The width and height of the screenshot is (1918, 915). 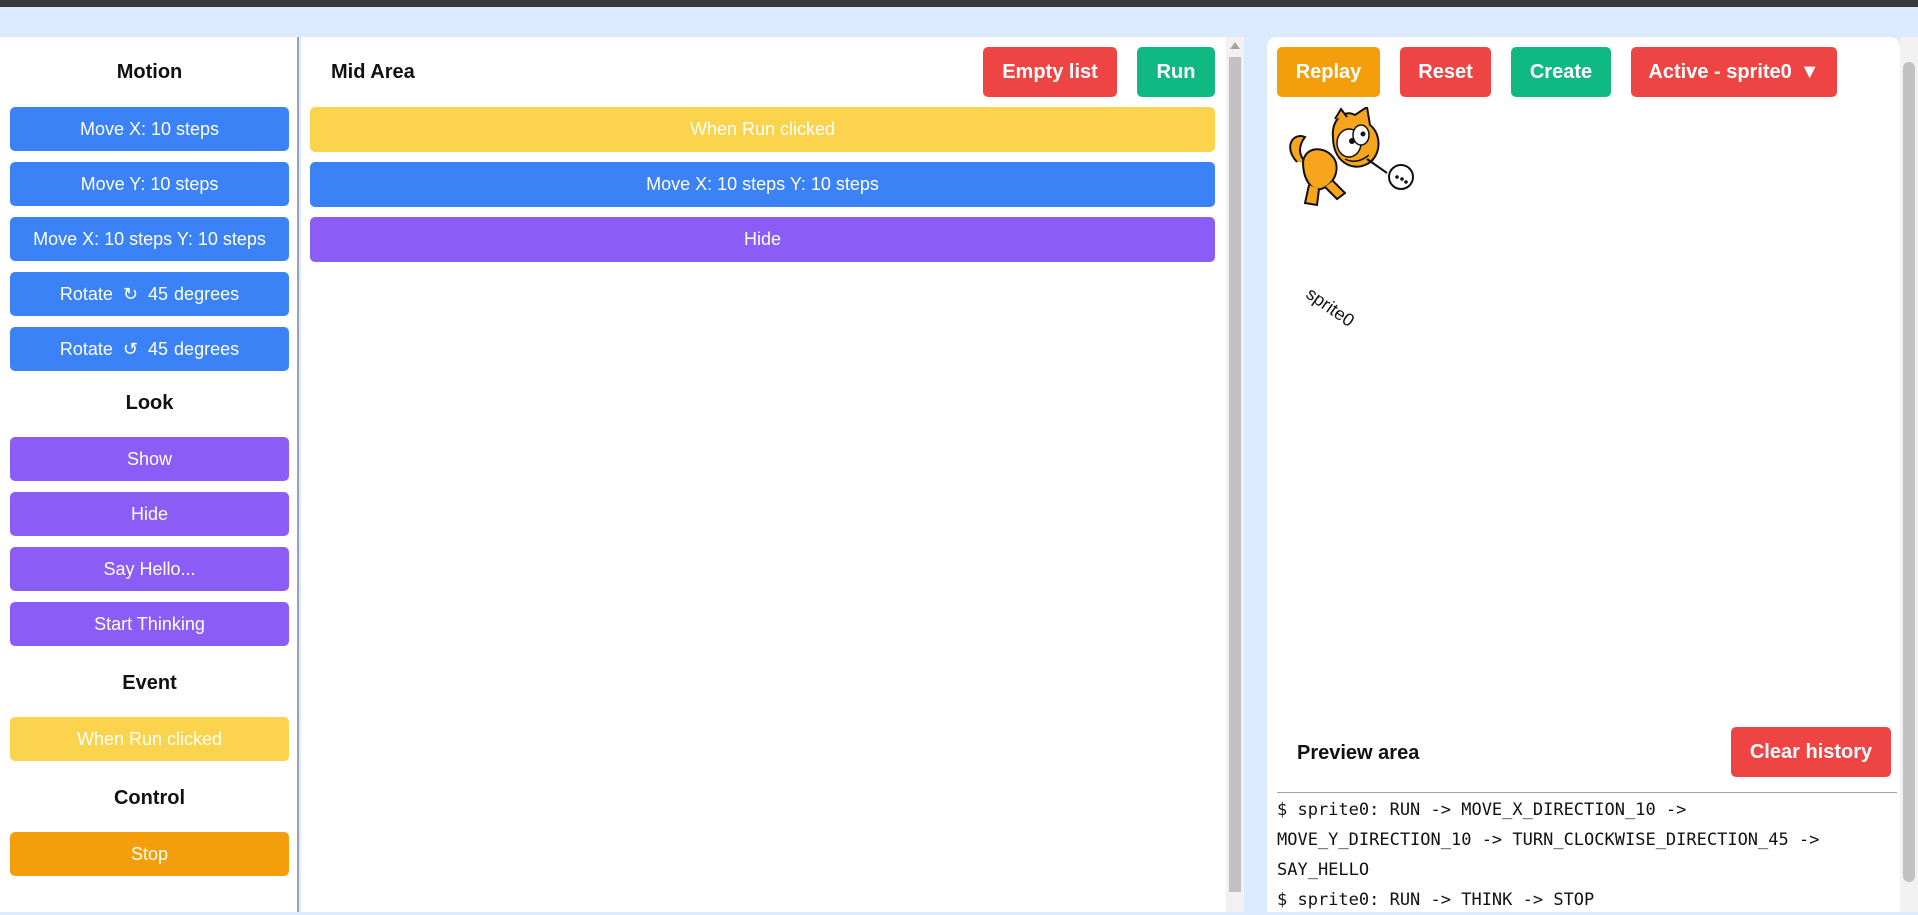 I want to click on control-title: Control, so click(x=149, y=798).